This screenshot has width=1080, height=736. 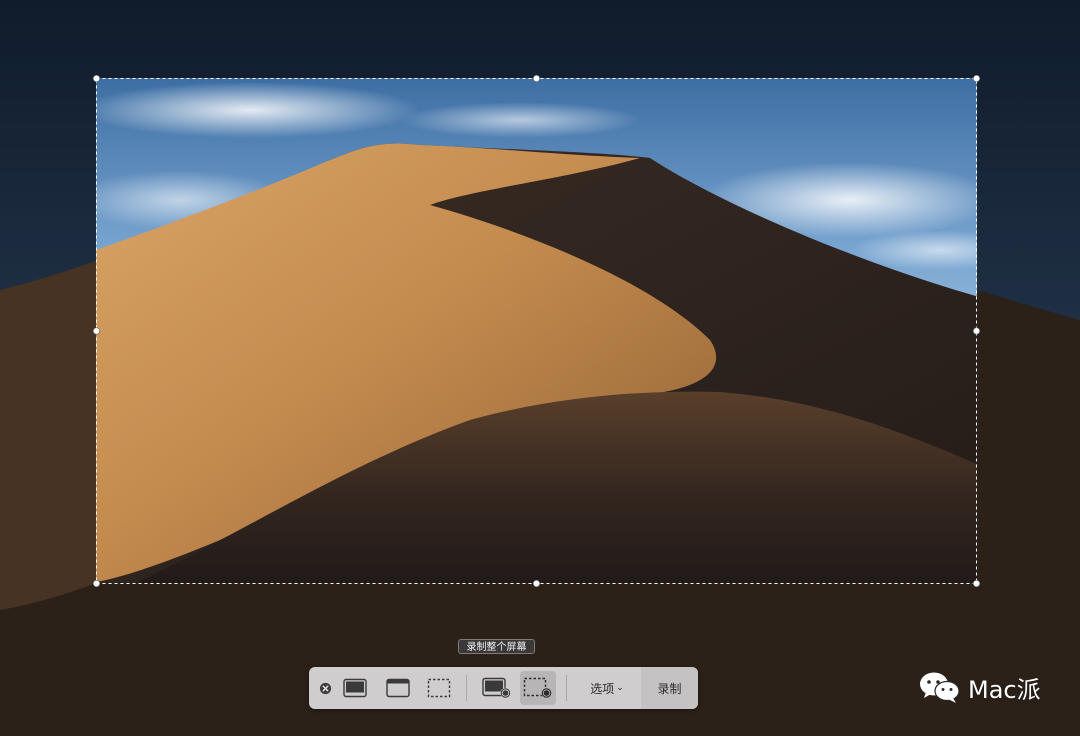 I want to click on window-icon, so click(x=398, y=688).